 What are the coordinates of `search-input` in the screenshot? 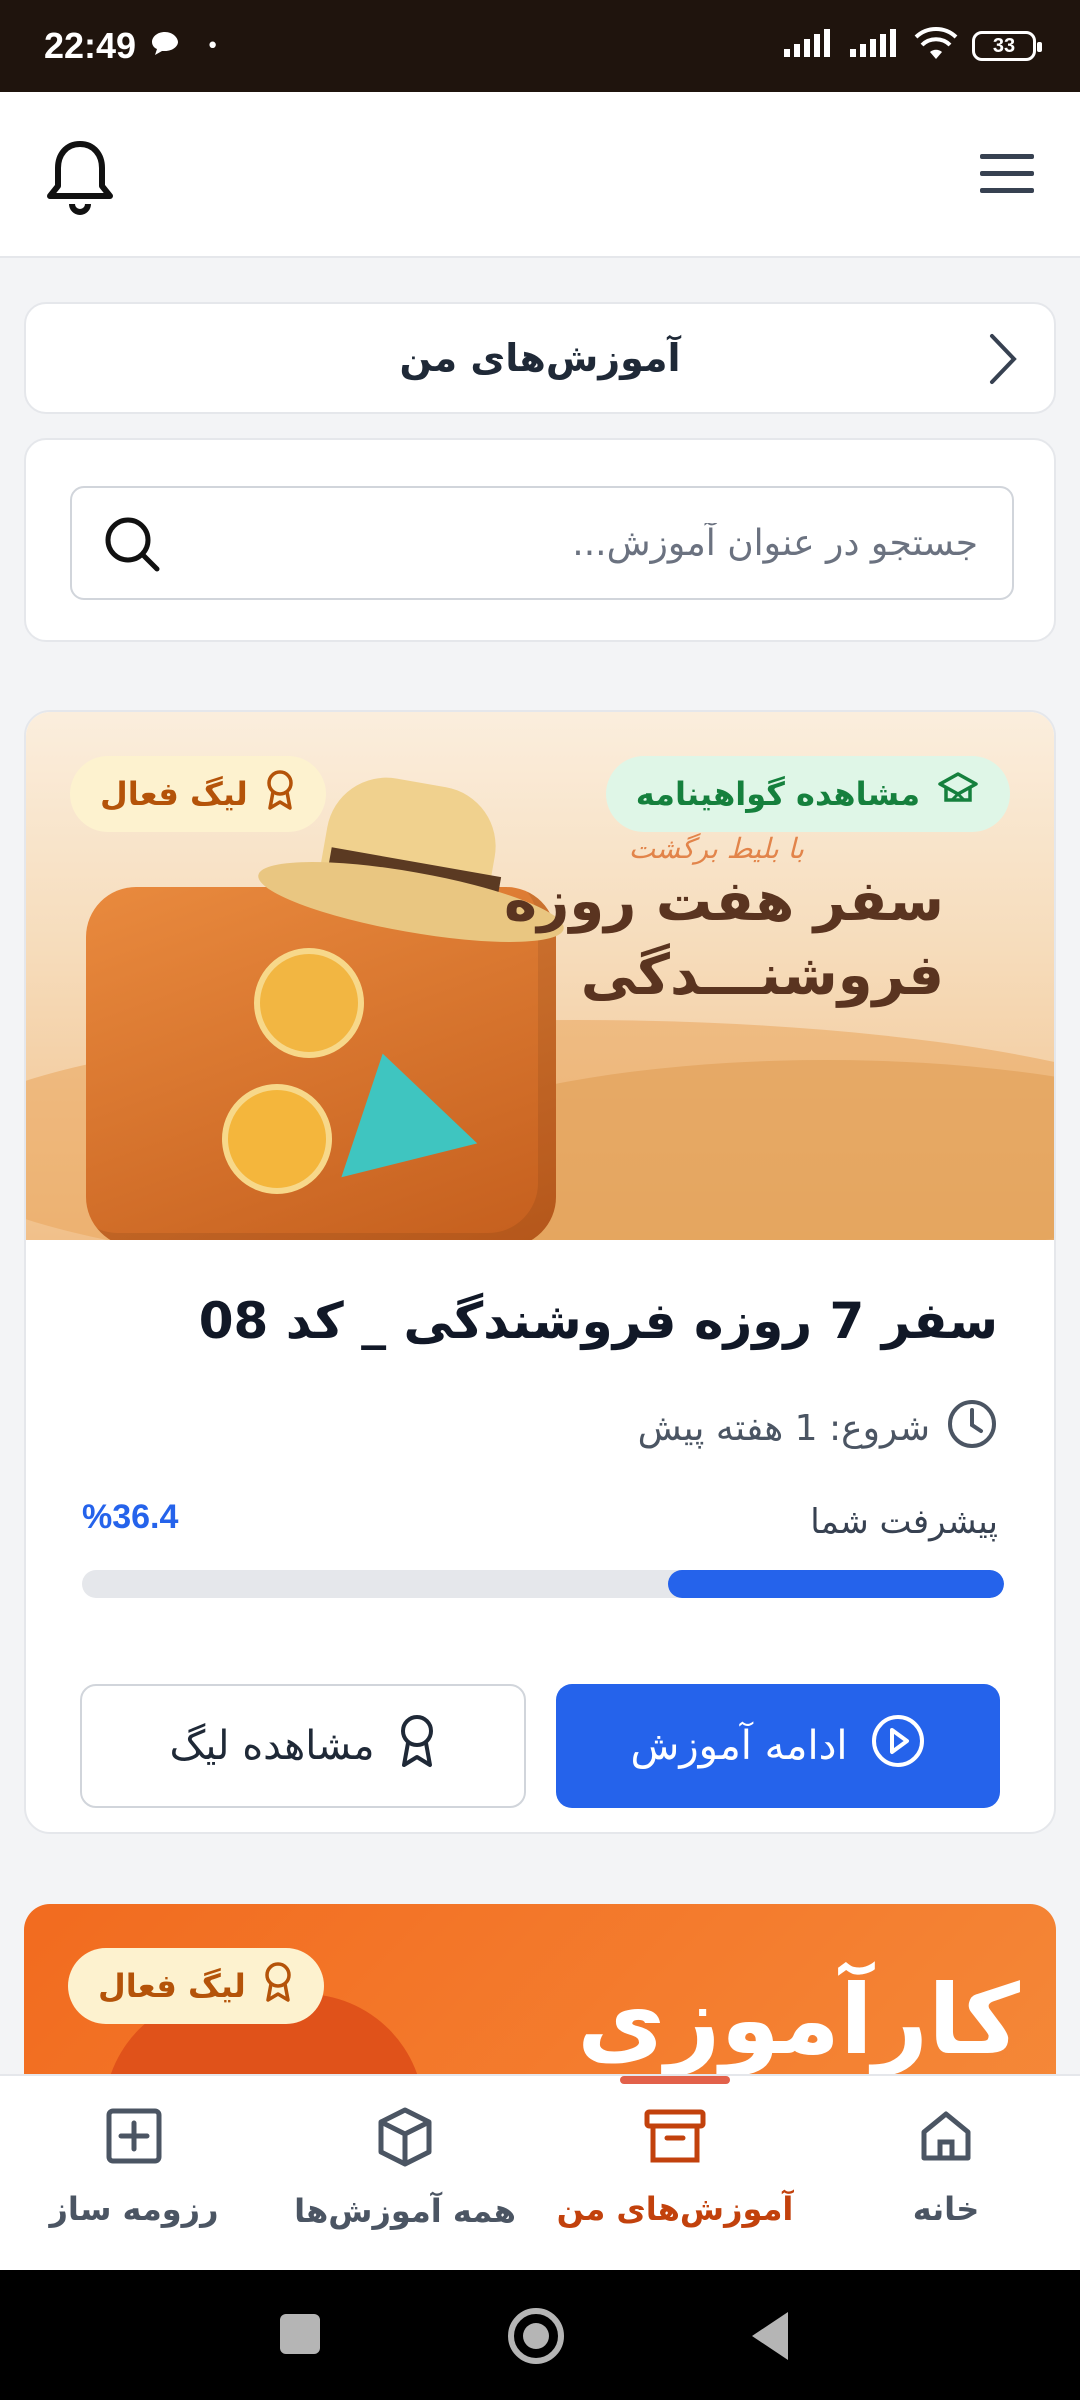 It's located at (578, 543).